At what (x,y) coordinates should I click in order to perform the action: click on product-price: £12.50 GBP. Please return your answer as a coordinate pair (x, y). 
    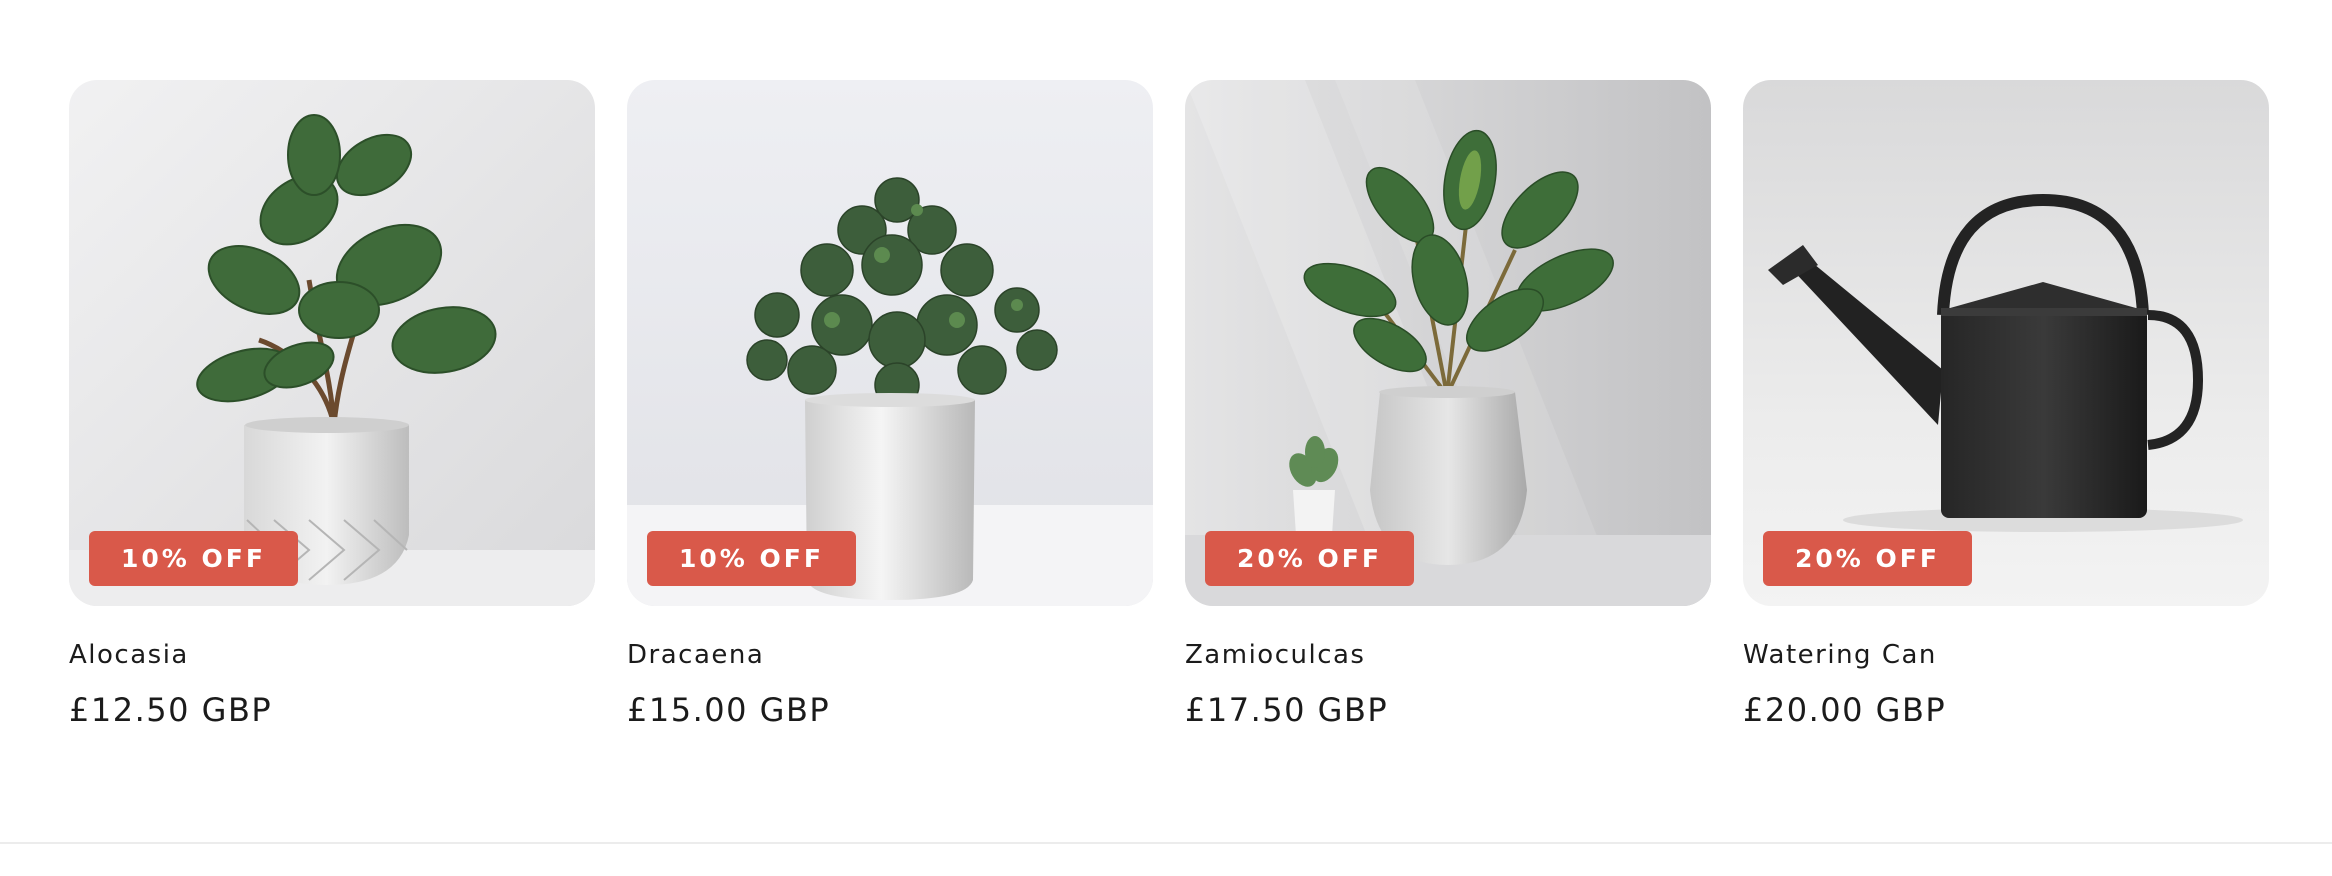
    Looking at the image, I should click on (171, 710).